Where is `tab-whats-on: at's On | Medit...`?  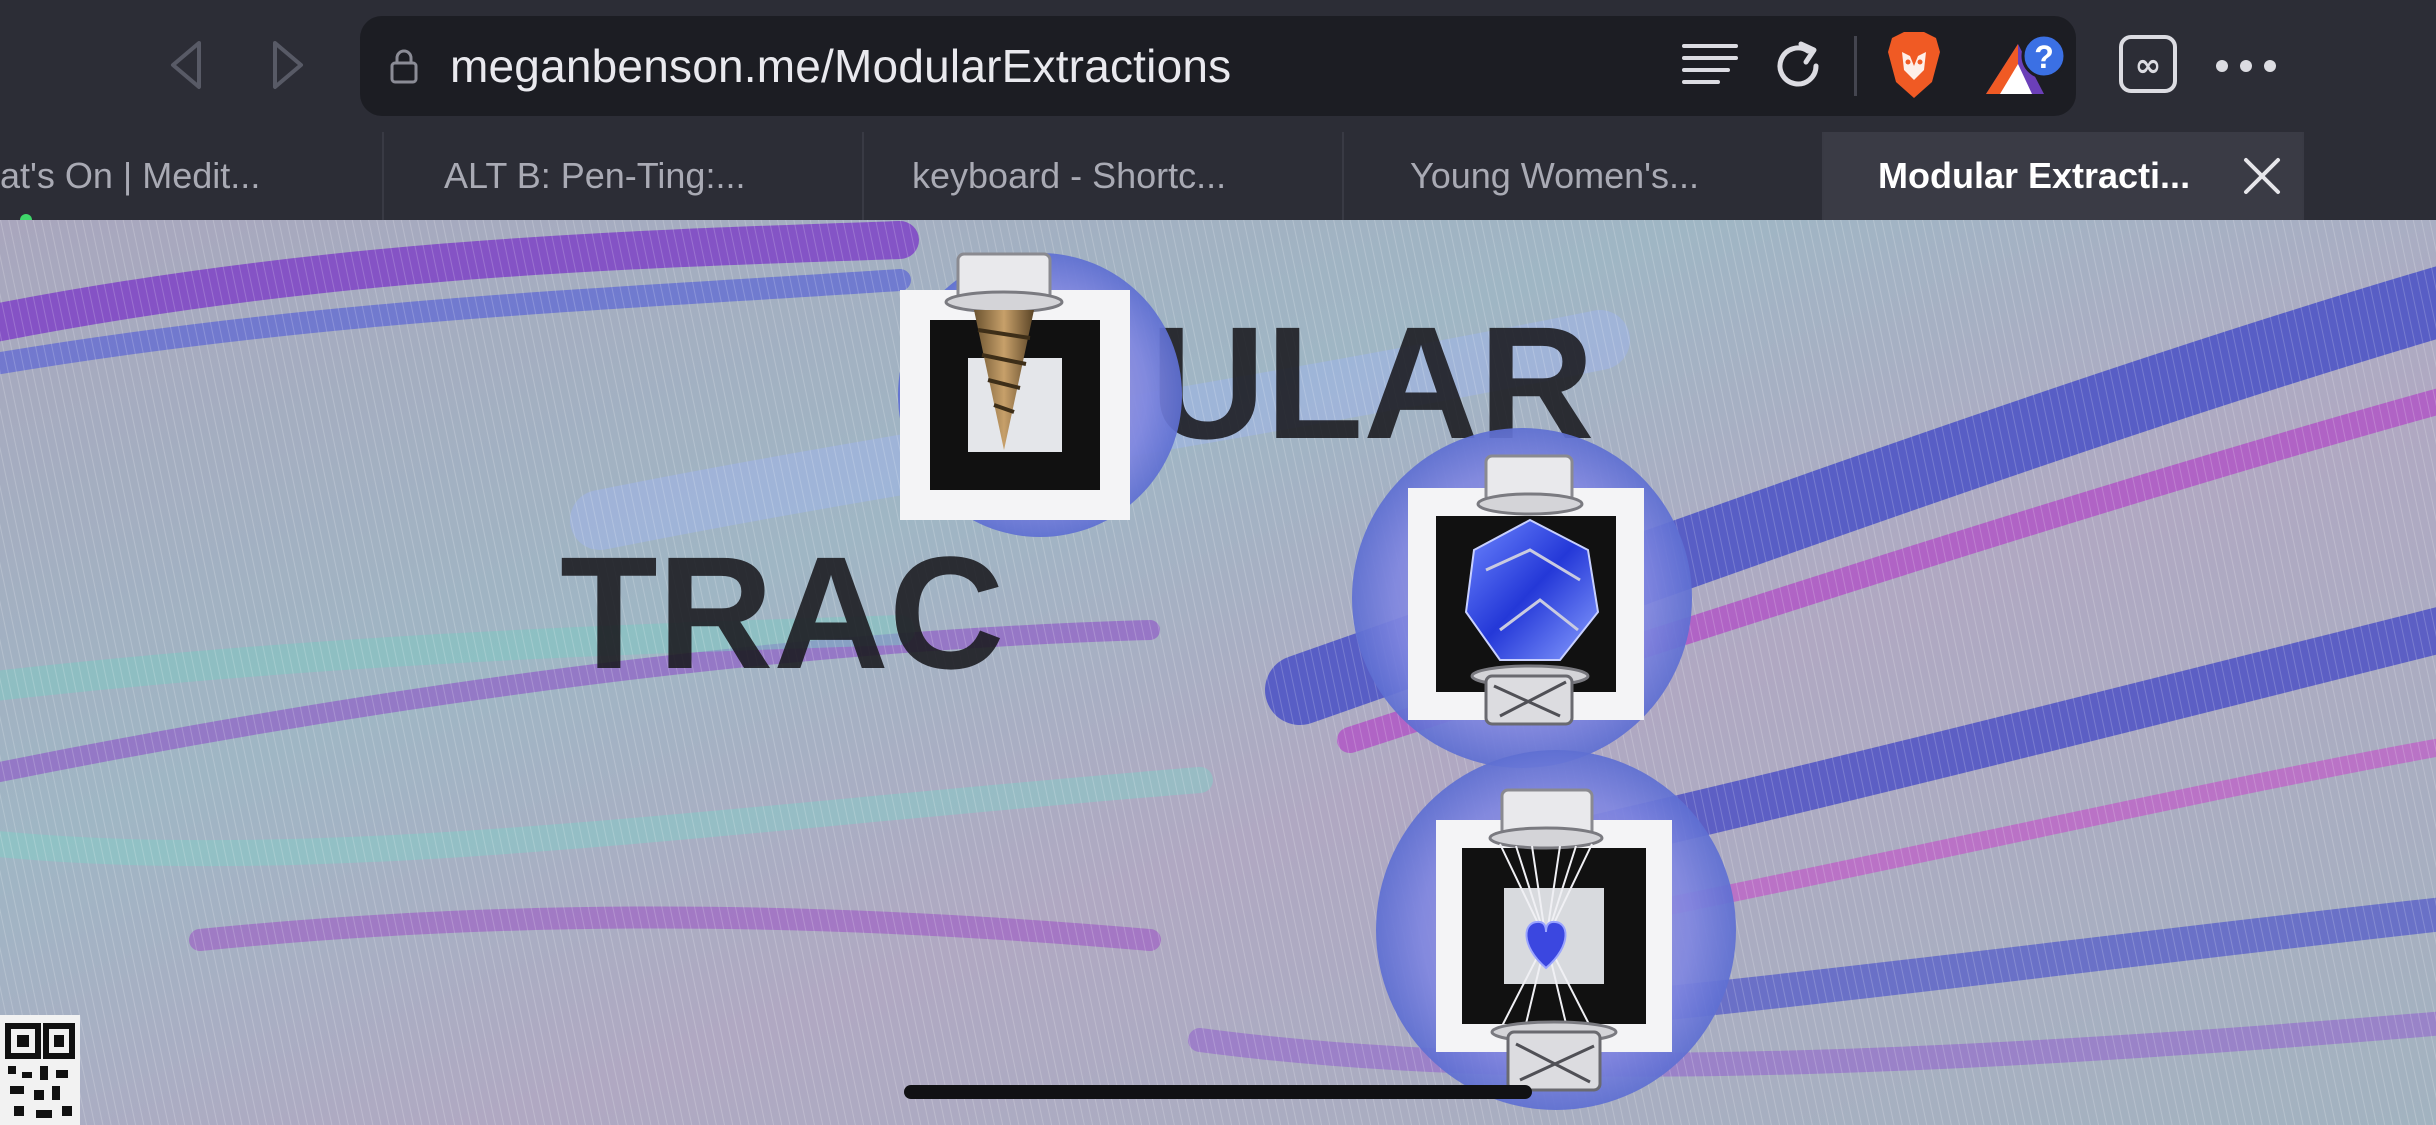
tab-whats-on: at's On | Medit... is located at coordinates (192, 176).